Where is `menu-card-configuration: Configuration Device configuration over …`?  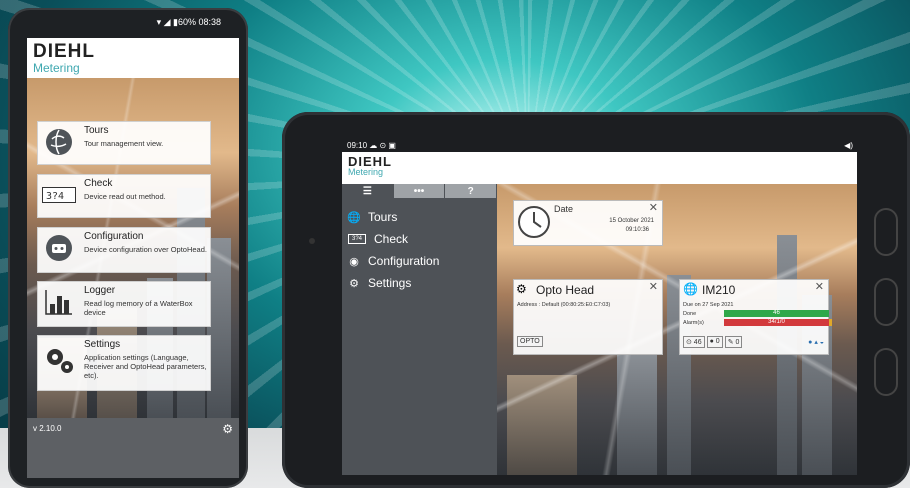 menu-card-configuration: Configuration Device configuration over … is located at coordinates (124, 250).